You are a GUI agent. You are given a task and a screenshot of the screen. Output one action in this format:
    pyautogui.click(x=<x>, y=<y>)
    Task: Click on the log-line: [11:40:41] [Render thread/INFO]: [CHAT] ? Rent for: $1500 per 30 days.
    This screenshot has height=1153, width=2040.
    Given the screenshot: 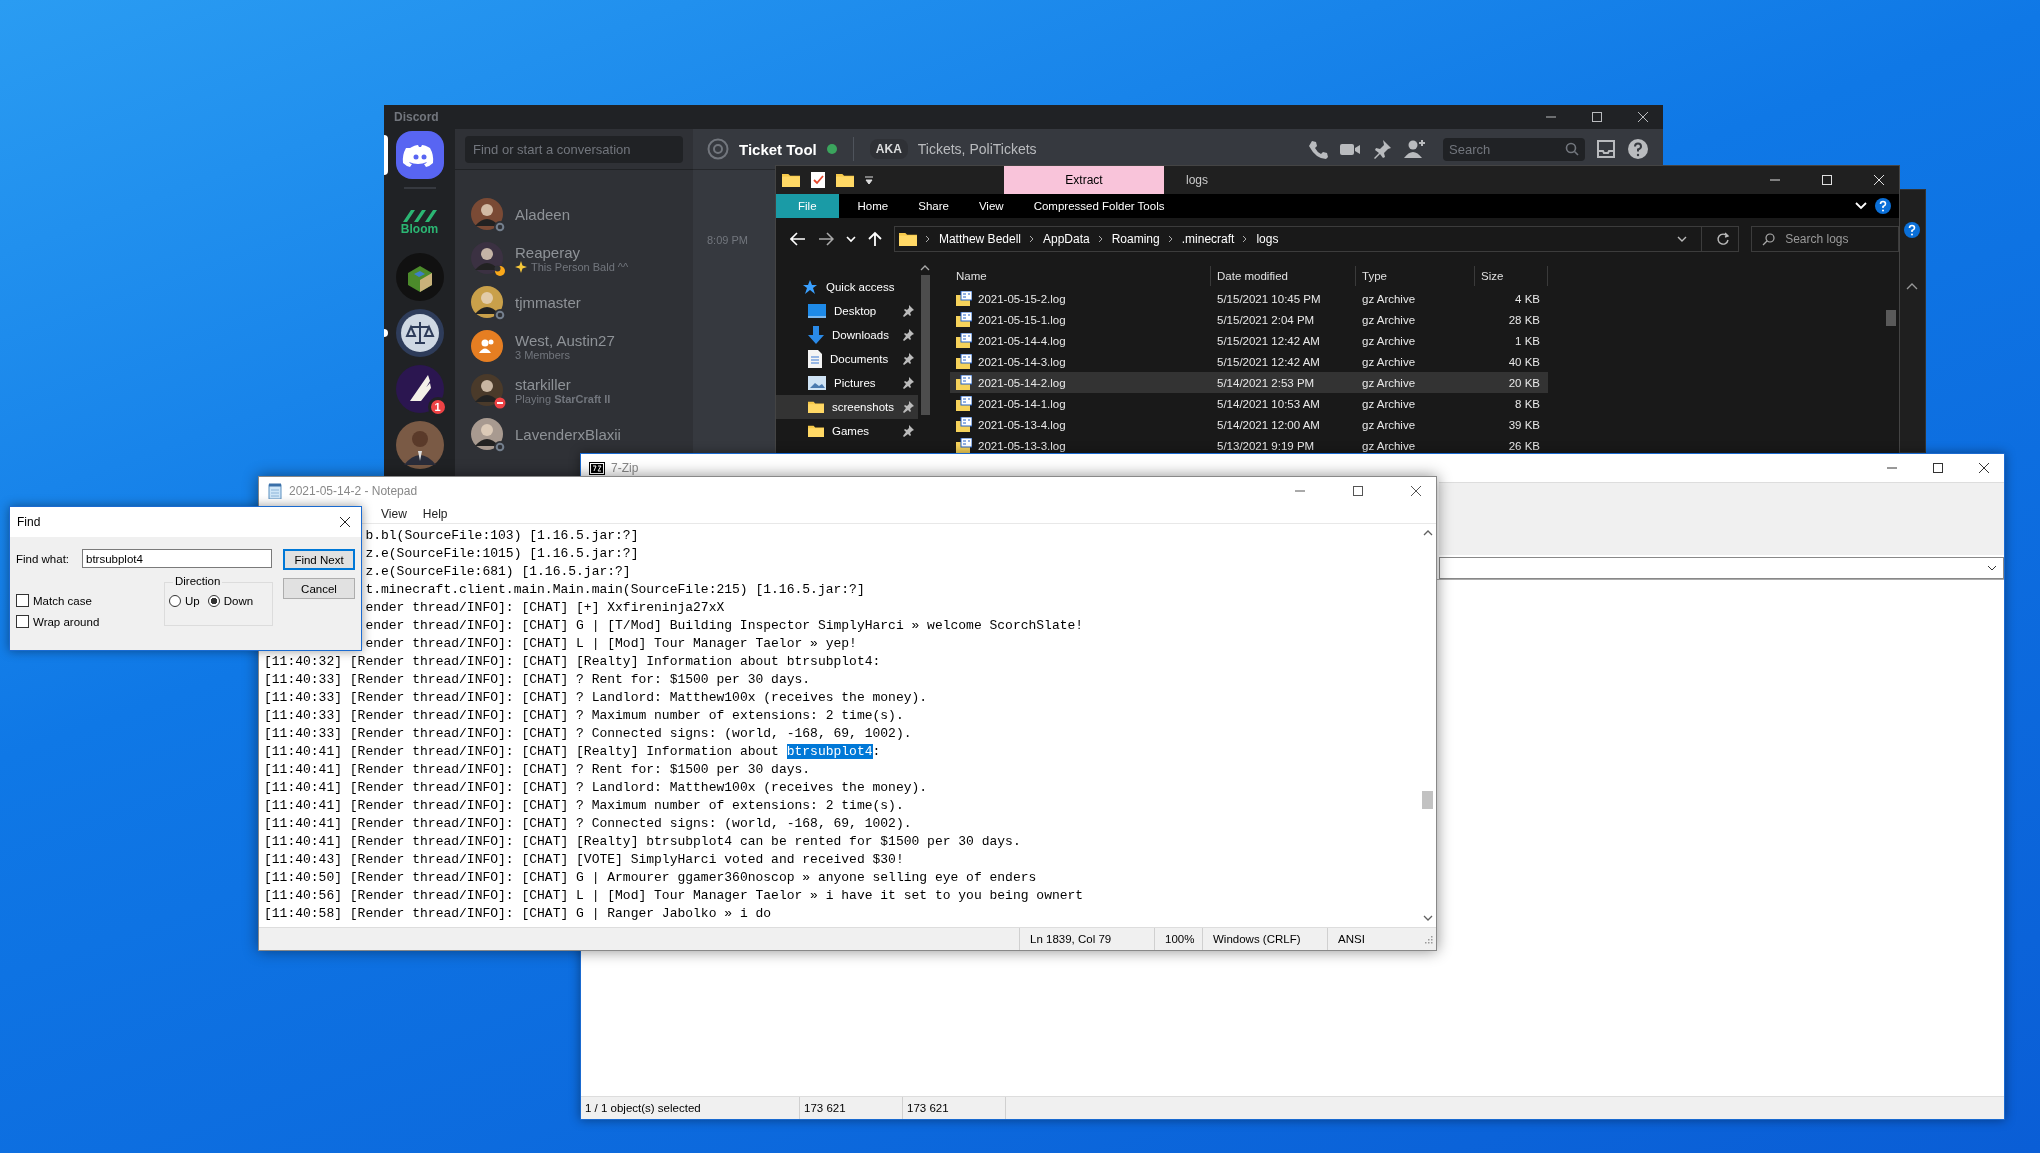 What is the action you would take?
    pyautogui.click(x=537, y=770)
    